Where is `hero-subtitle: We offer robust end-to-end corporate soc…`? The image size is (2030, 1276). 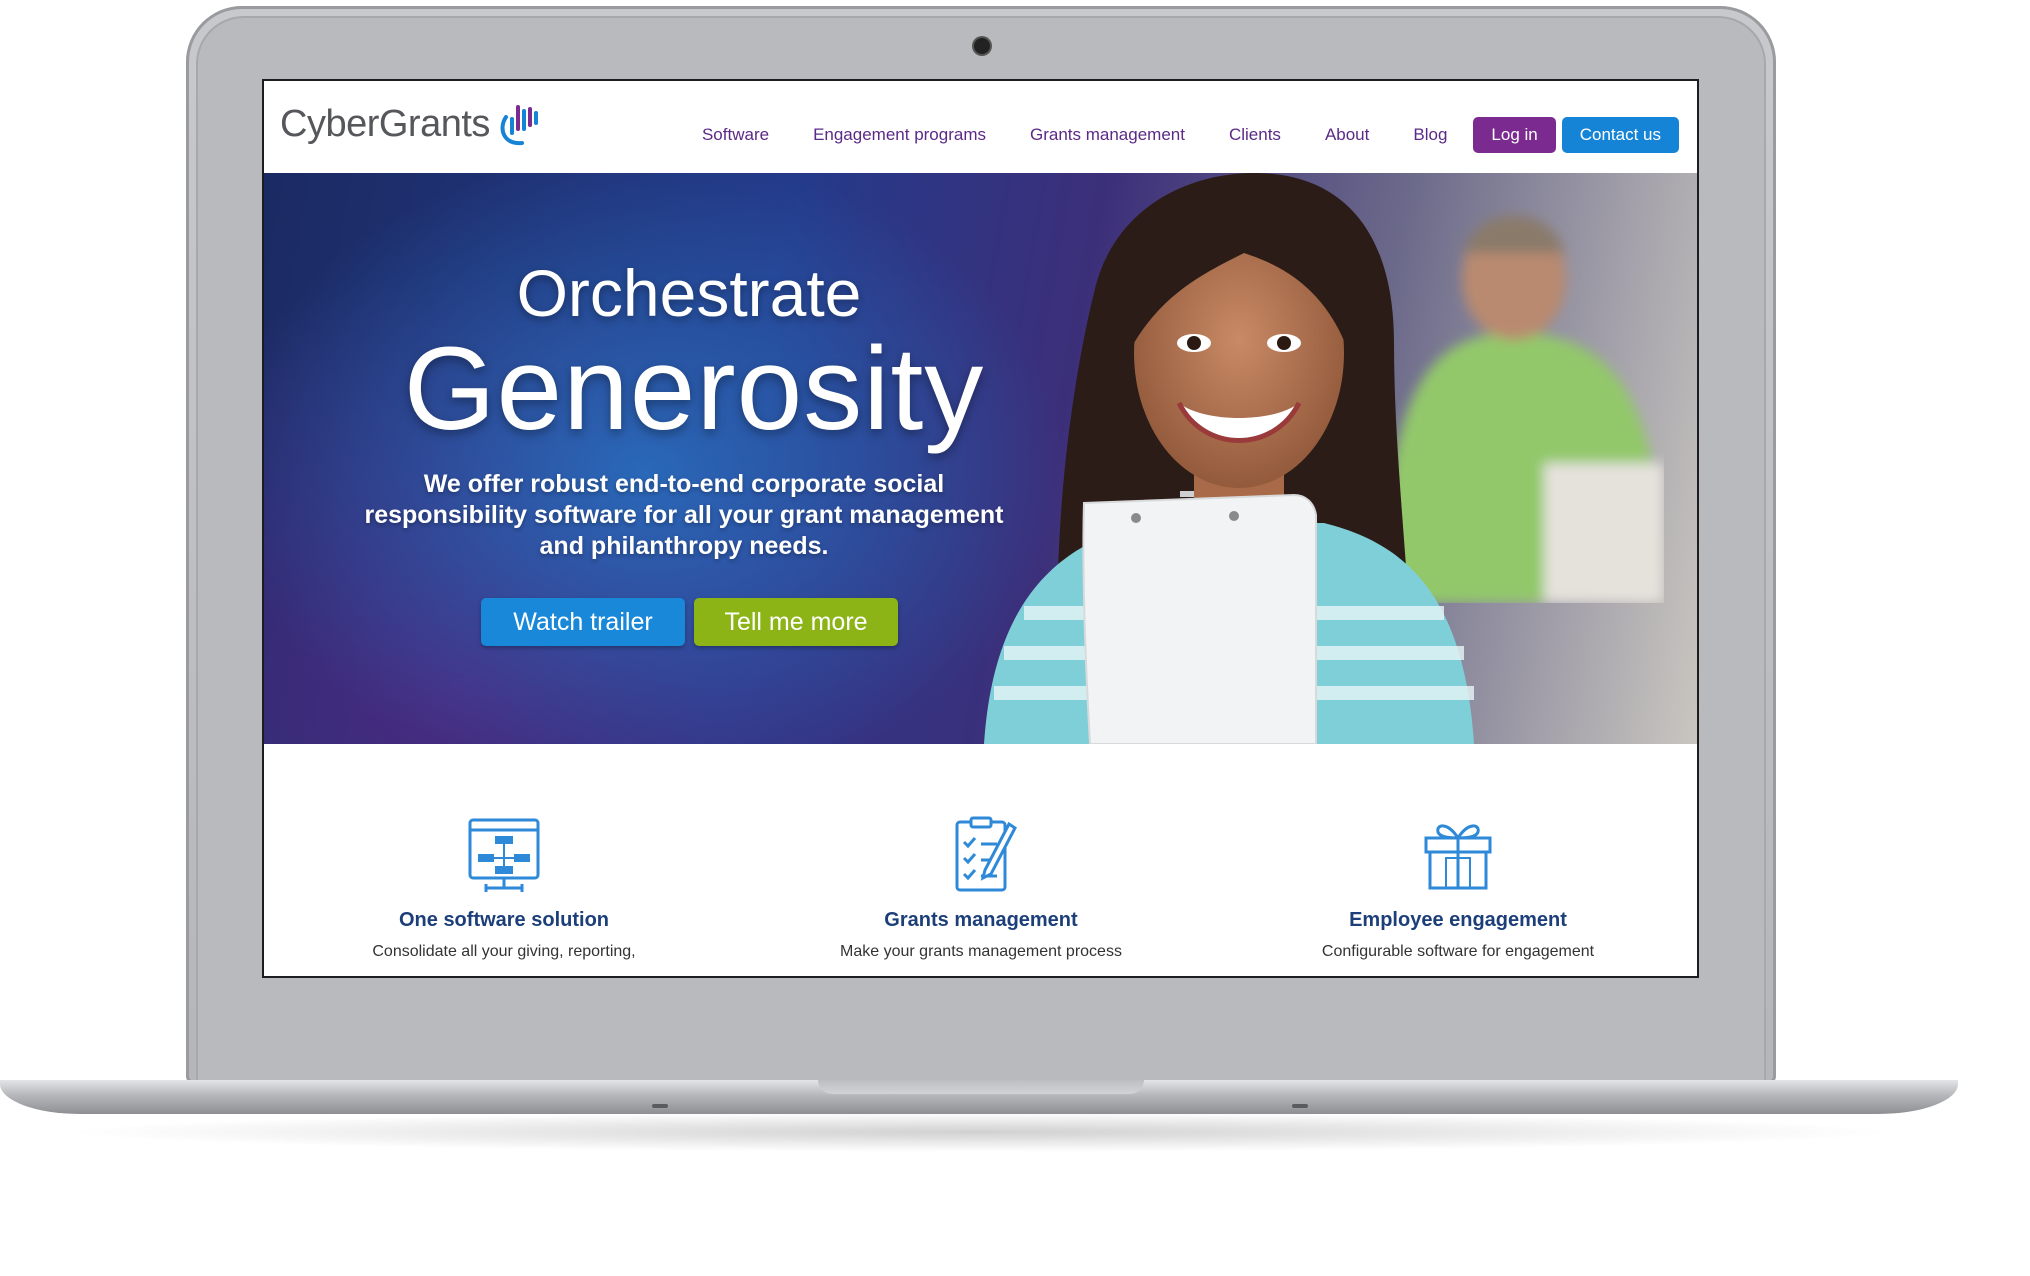
hero-subtitle: We offer robust end-to-end corporate soc… is located at coordinates (684, 515).